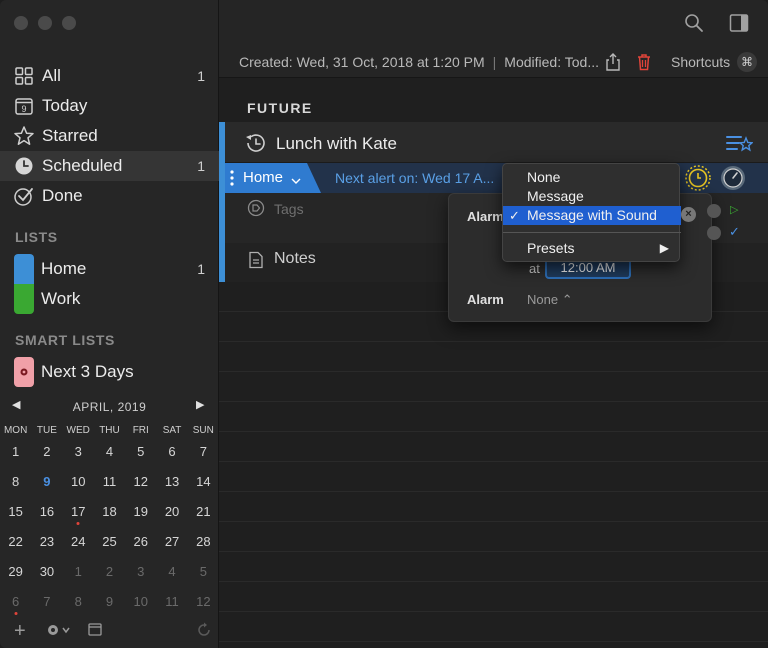 The image size is (768, 648). I want to click on calendar-day: 25, so click(109, 541).